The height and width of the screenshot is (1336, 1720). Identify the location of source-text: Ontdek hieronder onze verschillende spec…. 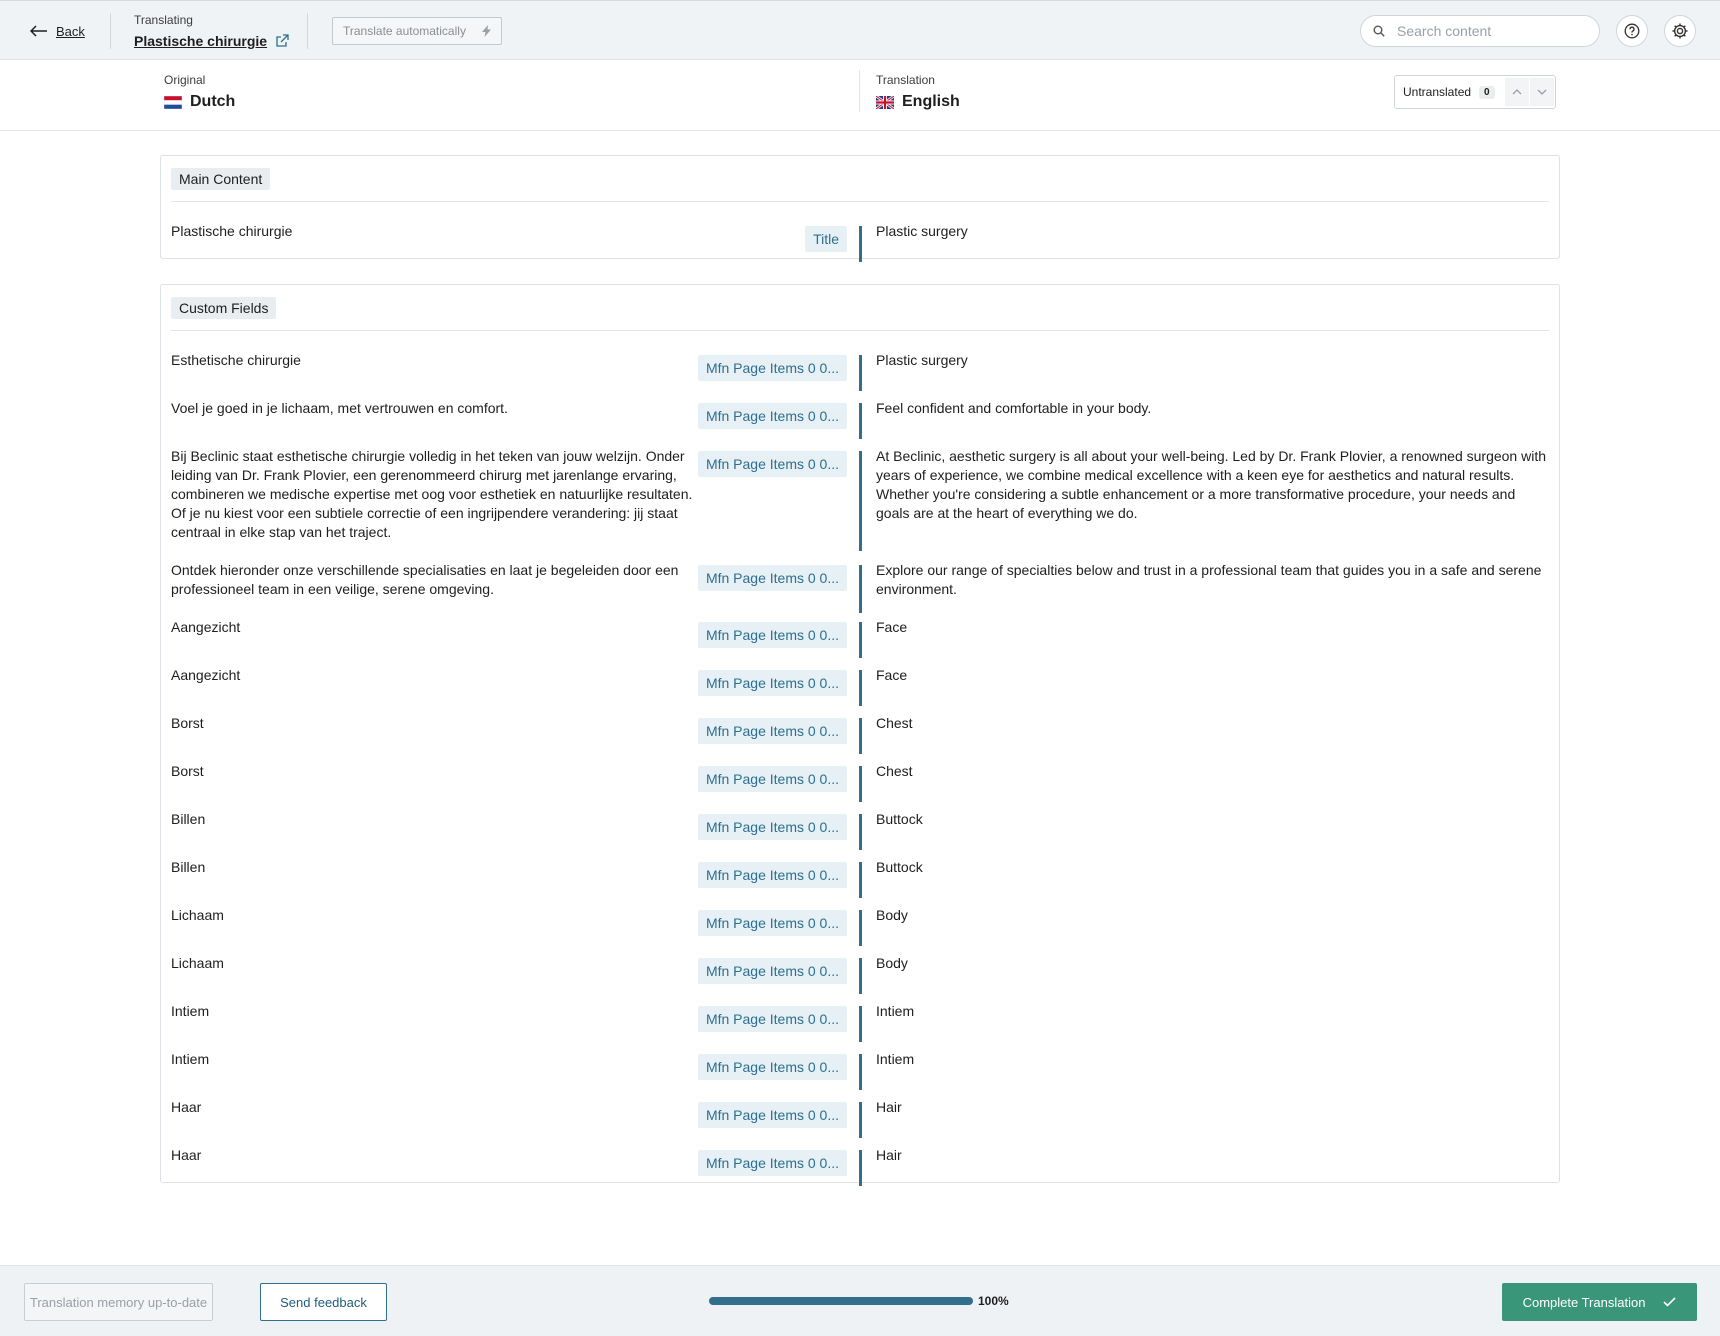
(425, 579).